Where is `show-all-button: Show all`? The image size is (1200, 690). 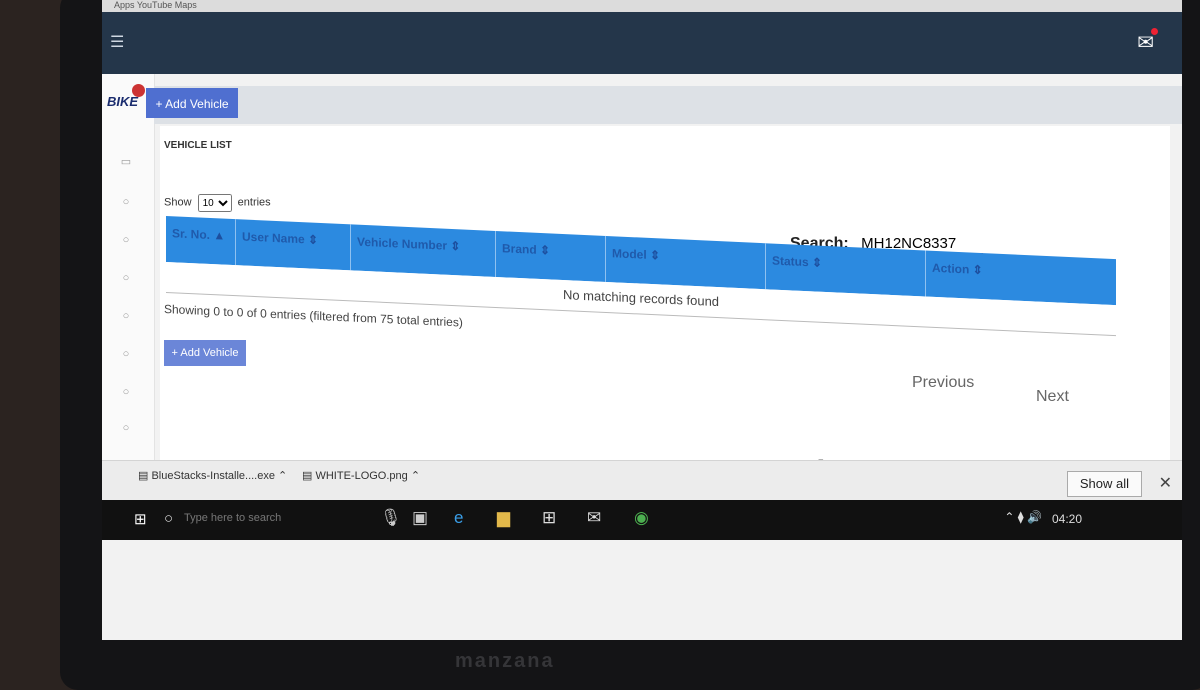 show-all-button: Show all is located at coordinates (1104, 484).